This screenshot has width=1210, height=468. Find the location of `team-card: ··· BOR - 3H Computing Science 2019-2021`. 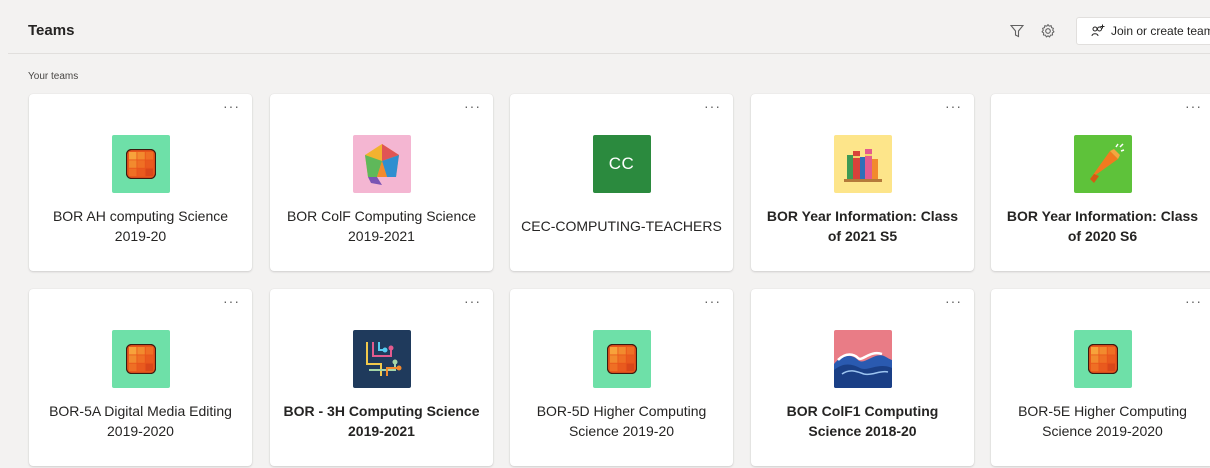

team-card: ··· BOR - 3H Computing Science 2019-2021 is located at coordinates (381, 377).